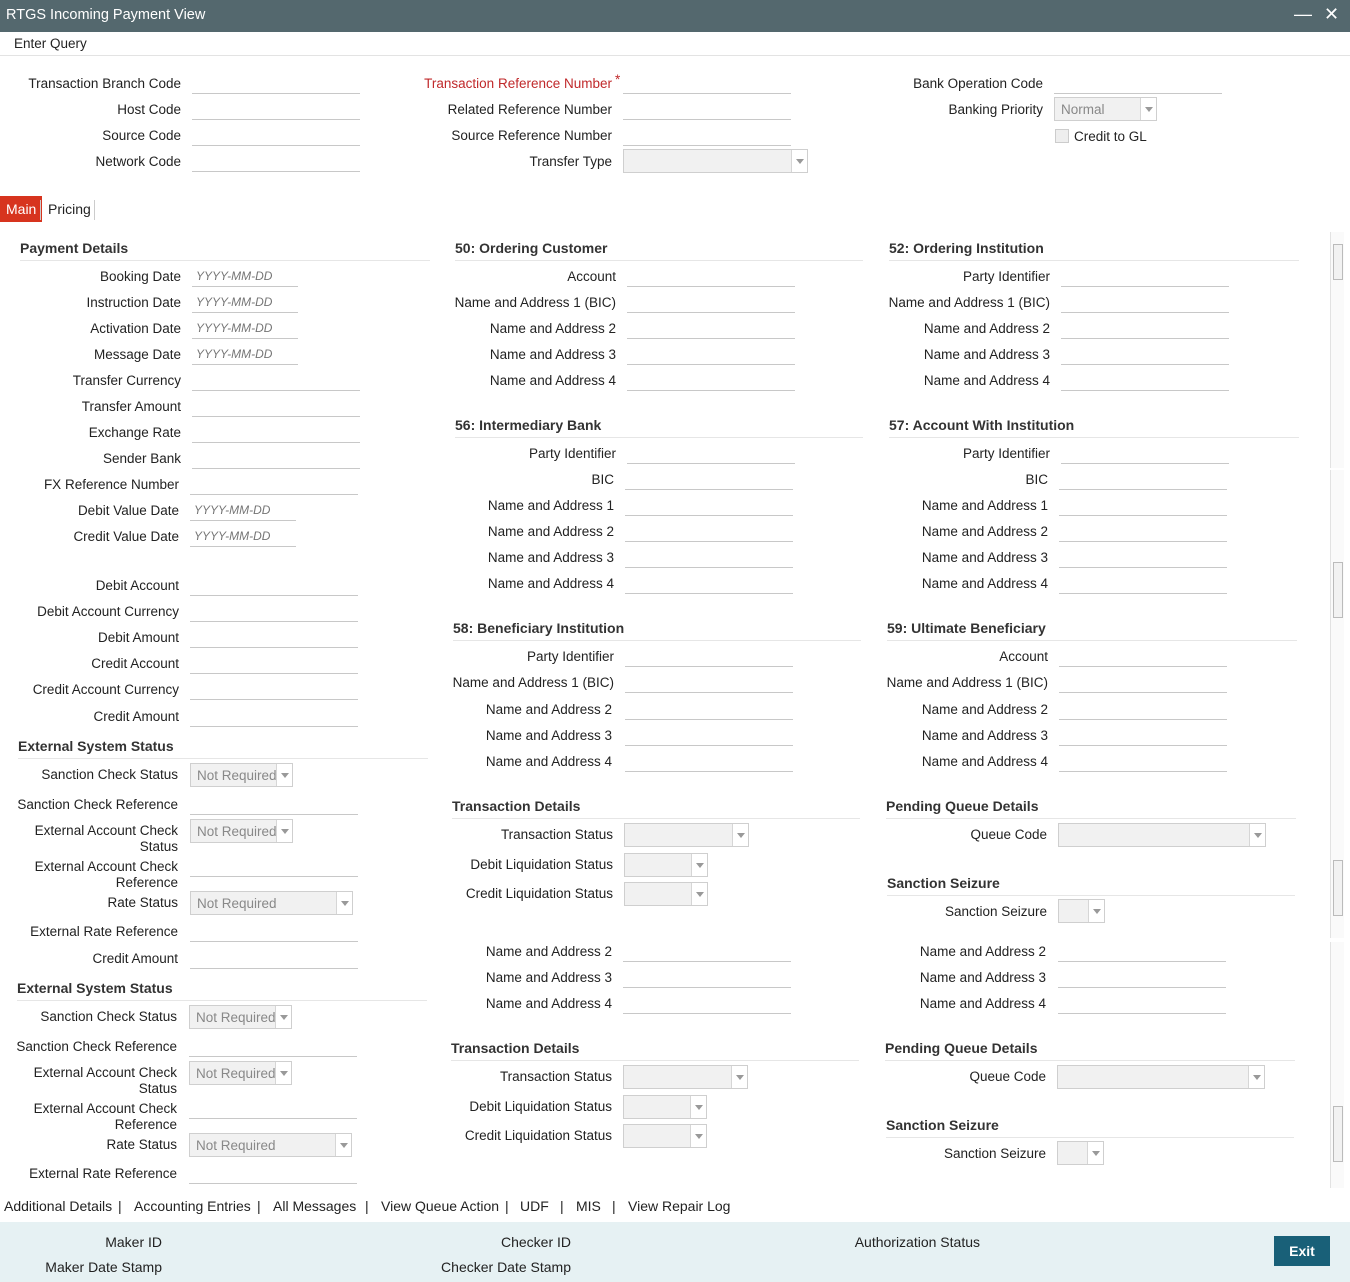  Describe the element at coordinates (245, 328) in the screenshot. I see `activation-date-input` at that location.